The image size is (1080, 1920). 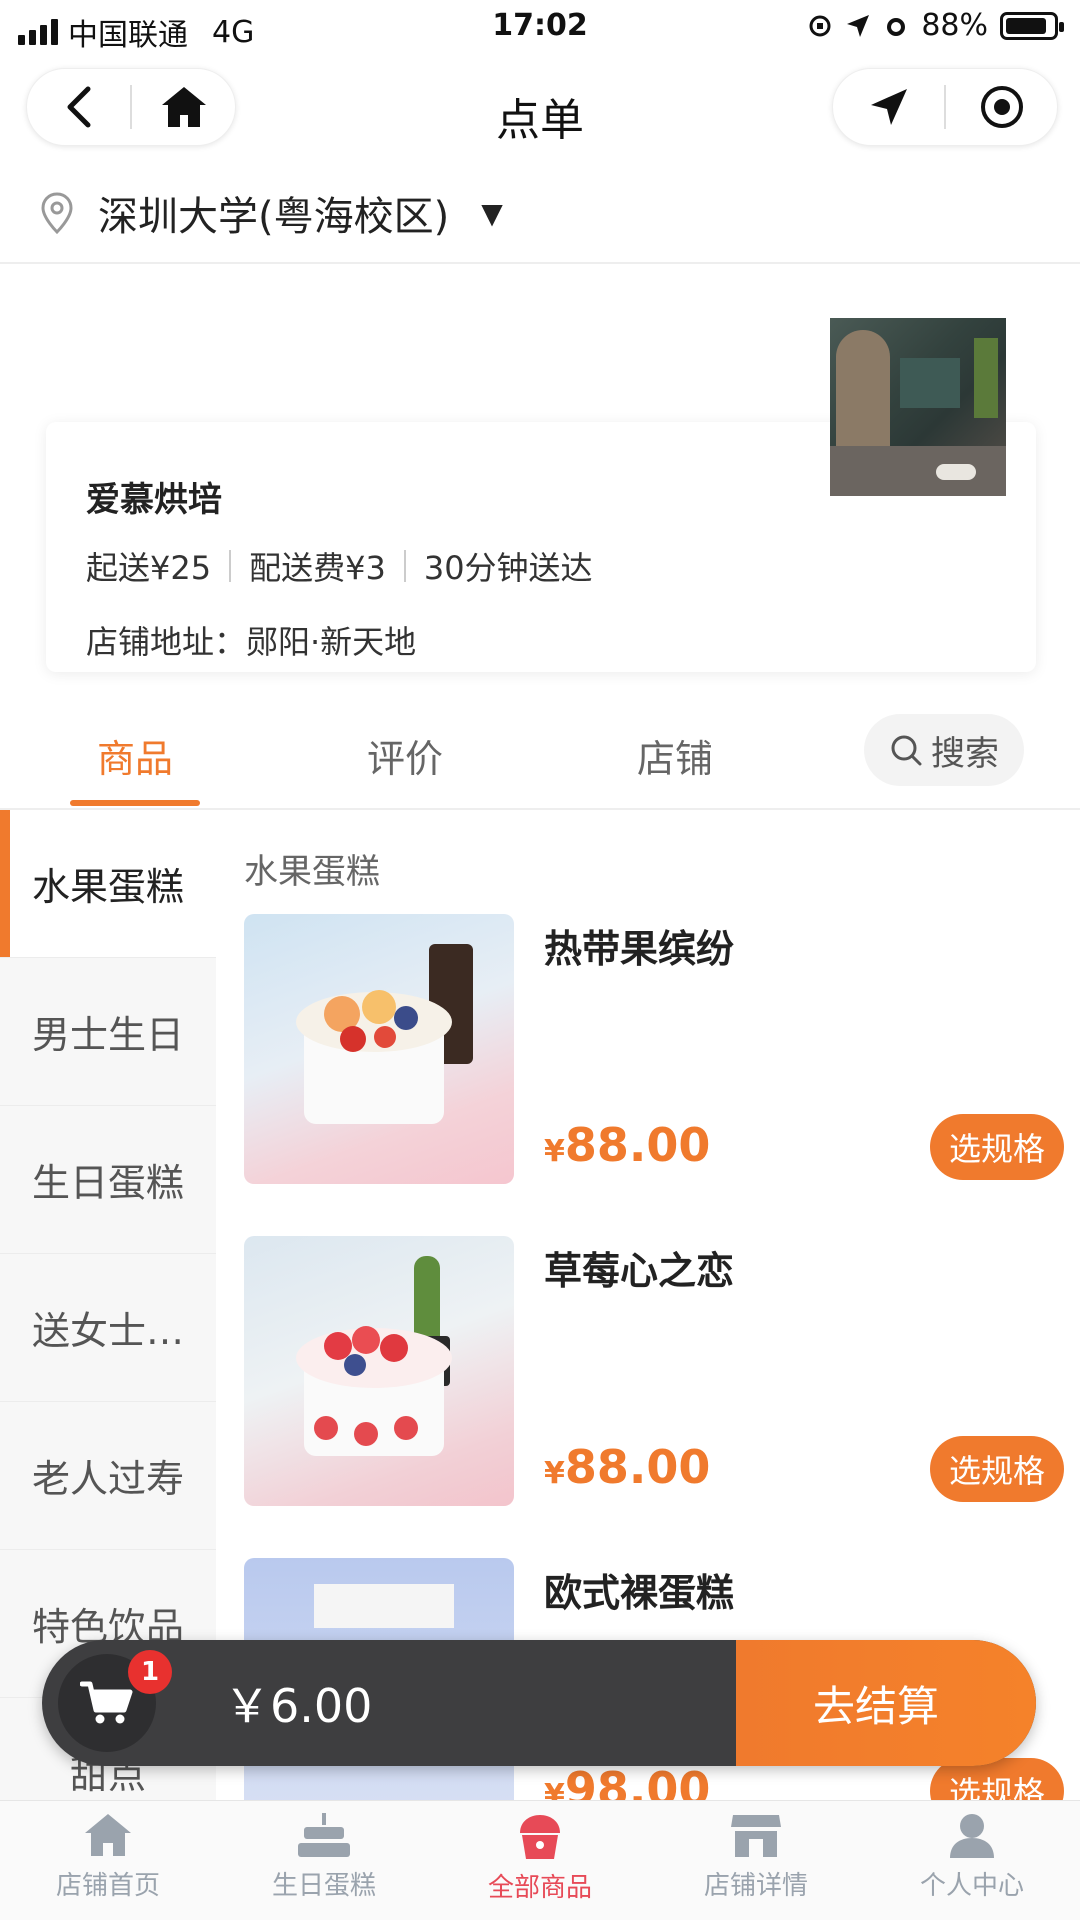 What do you see at coordinates (539, 1888) in the screenshot?
I see `tab-label: 全部商品` at bounding box center [539, 1888].